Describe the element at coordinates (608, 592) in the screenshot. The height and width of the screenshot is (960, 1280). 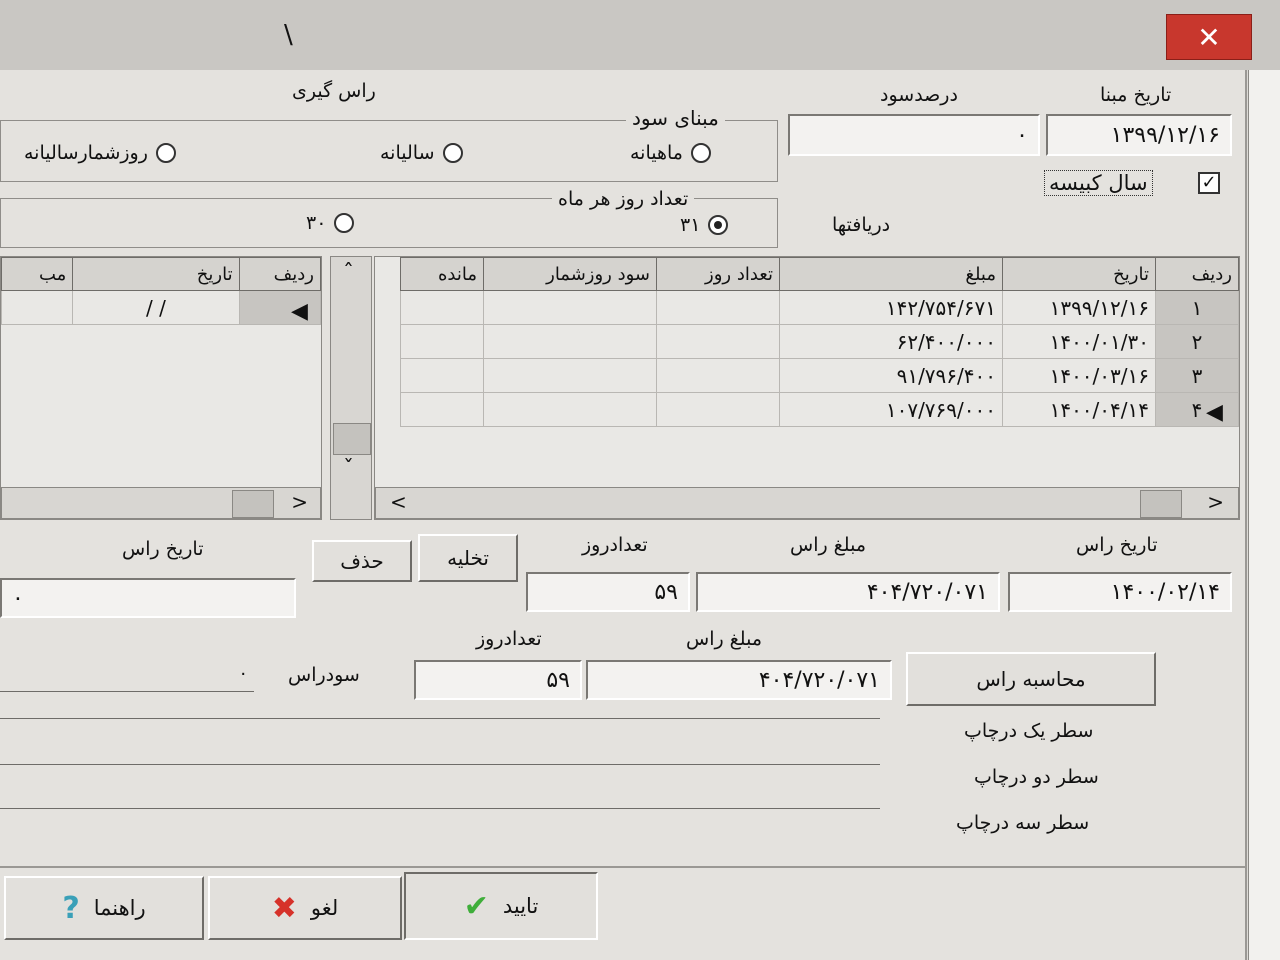
I see `day-count-field: ۵۹` at that location.